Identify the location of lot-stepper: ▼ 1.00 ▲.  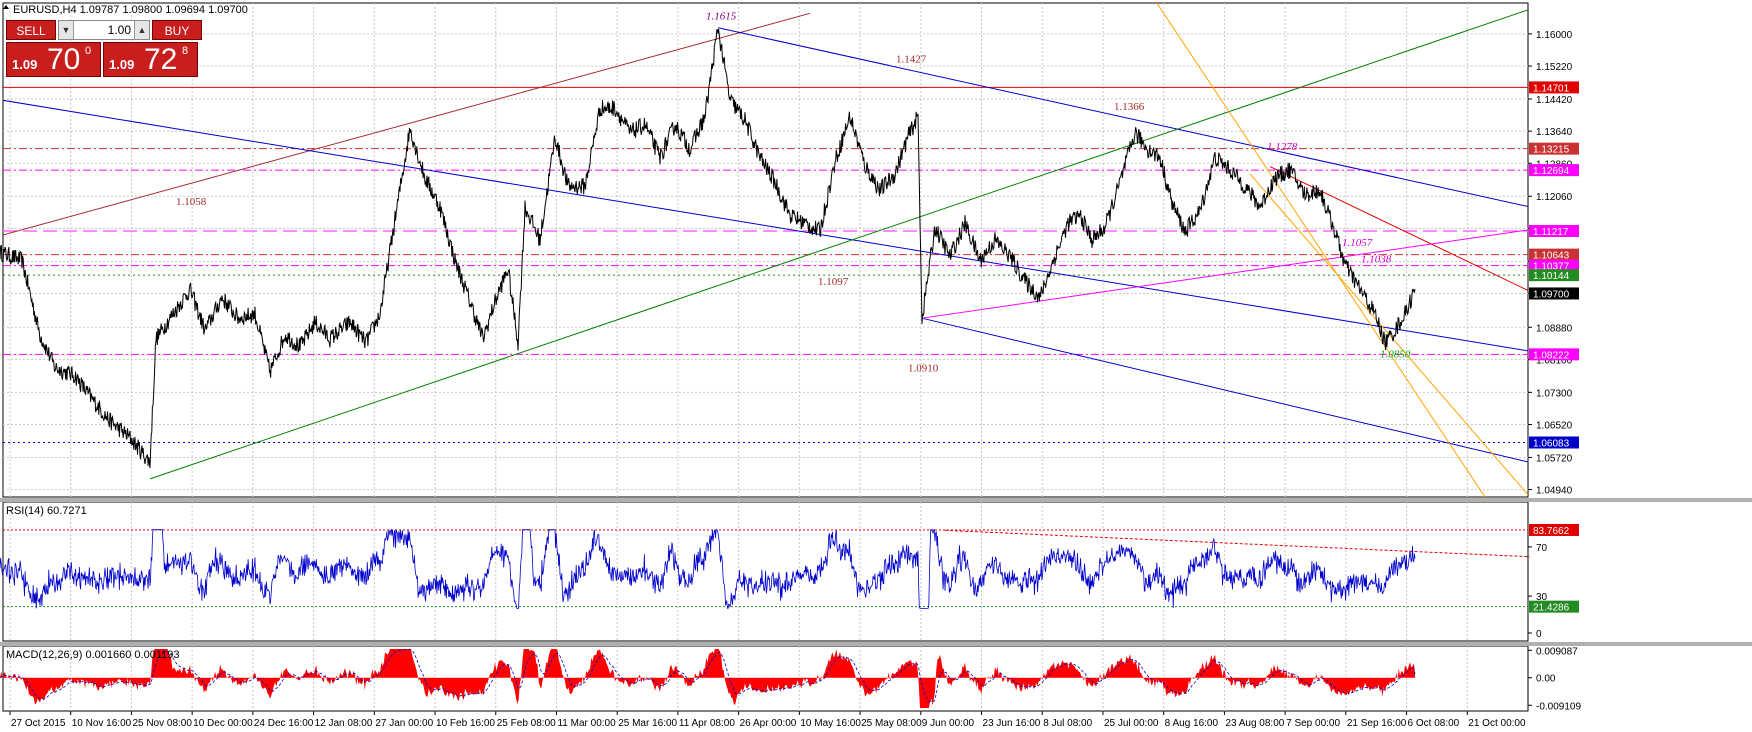
(104, 30).